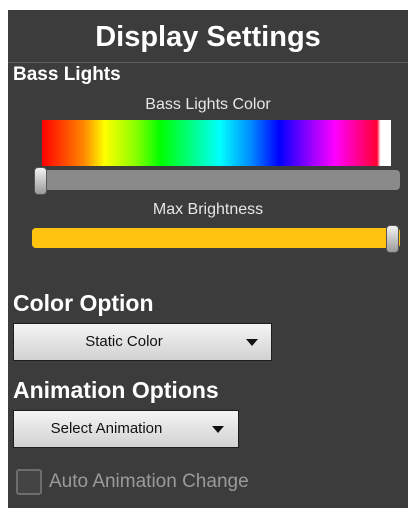 This screenshot has width=411, height=508. What do you see at coordinates (83, 303) in the screenshot?
I see `color-option-label: Color Option` at bounding box center [83, 303].